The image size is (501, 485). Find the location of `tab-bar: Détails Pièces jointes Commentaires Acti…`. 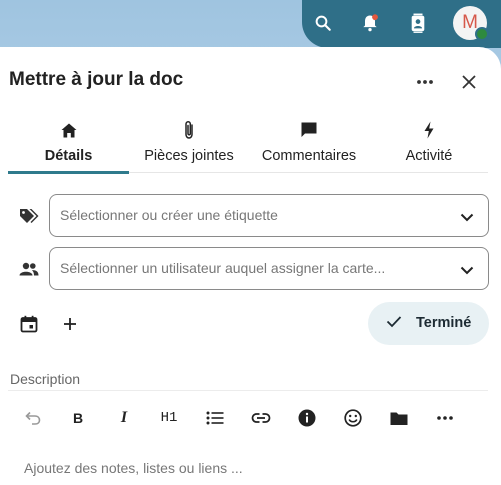

tab-bar: Détails Pièces jointes Commentaires Acti… is located at coordinates (248, 145).